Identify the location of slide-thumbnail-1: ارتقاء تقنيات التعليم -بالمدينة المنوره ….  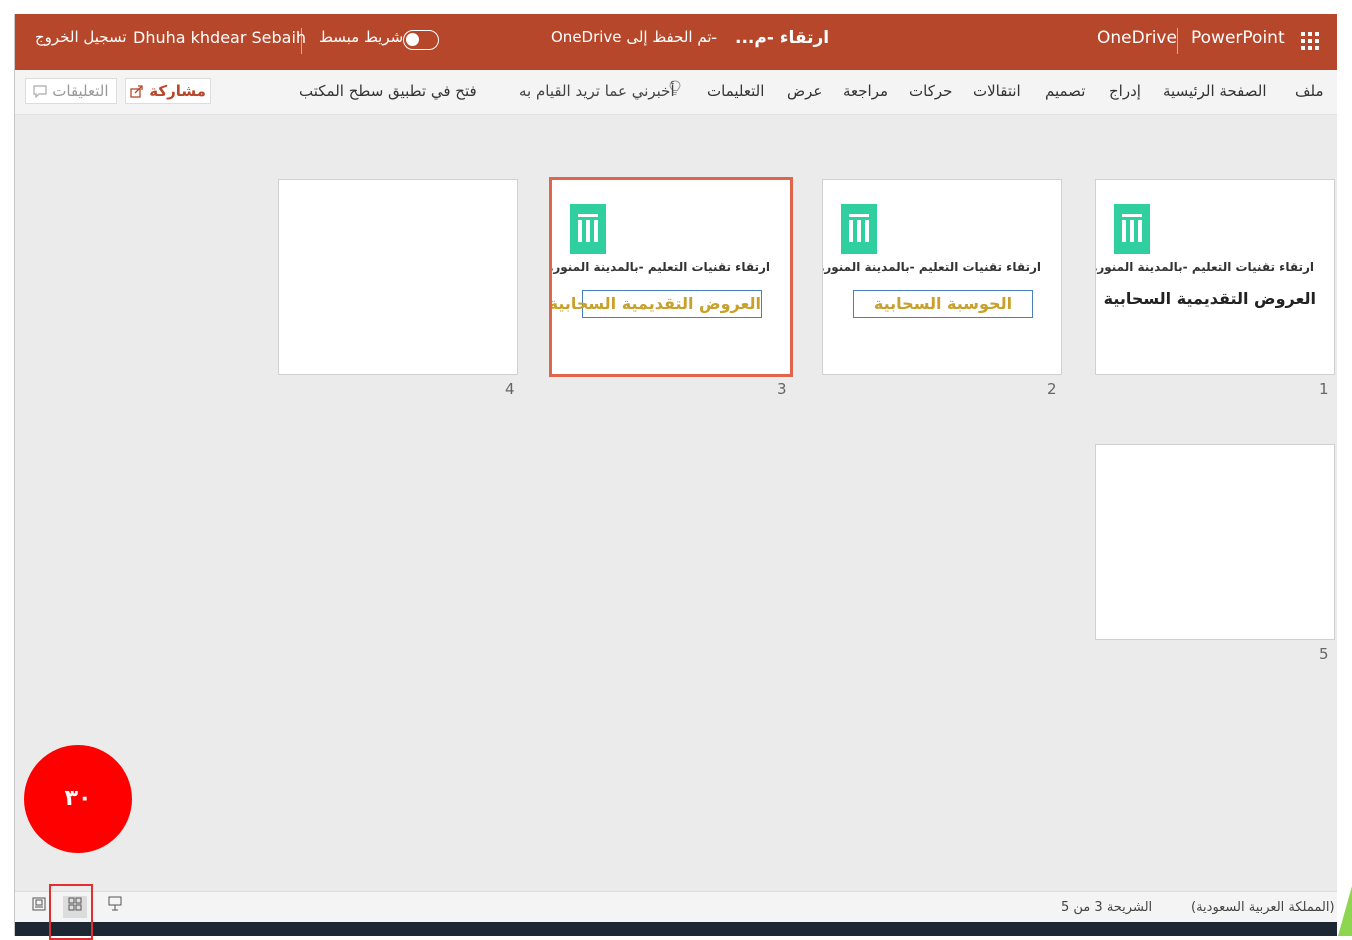
(1215, 277).